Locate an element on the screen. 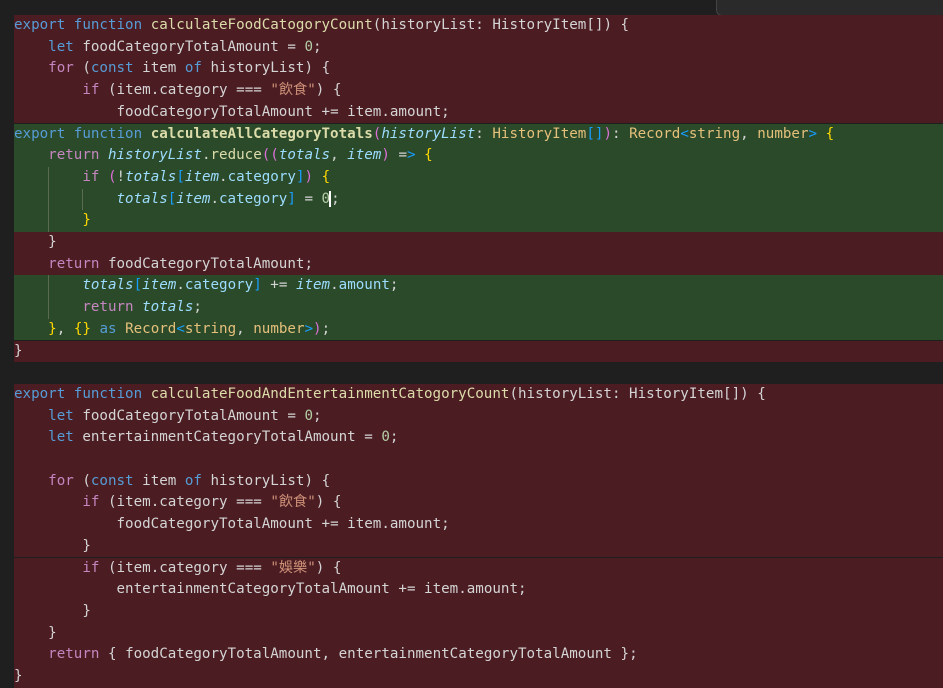 The height and width of the screenshot is (688, 943). blank-line is located at coordinates (471, 373).